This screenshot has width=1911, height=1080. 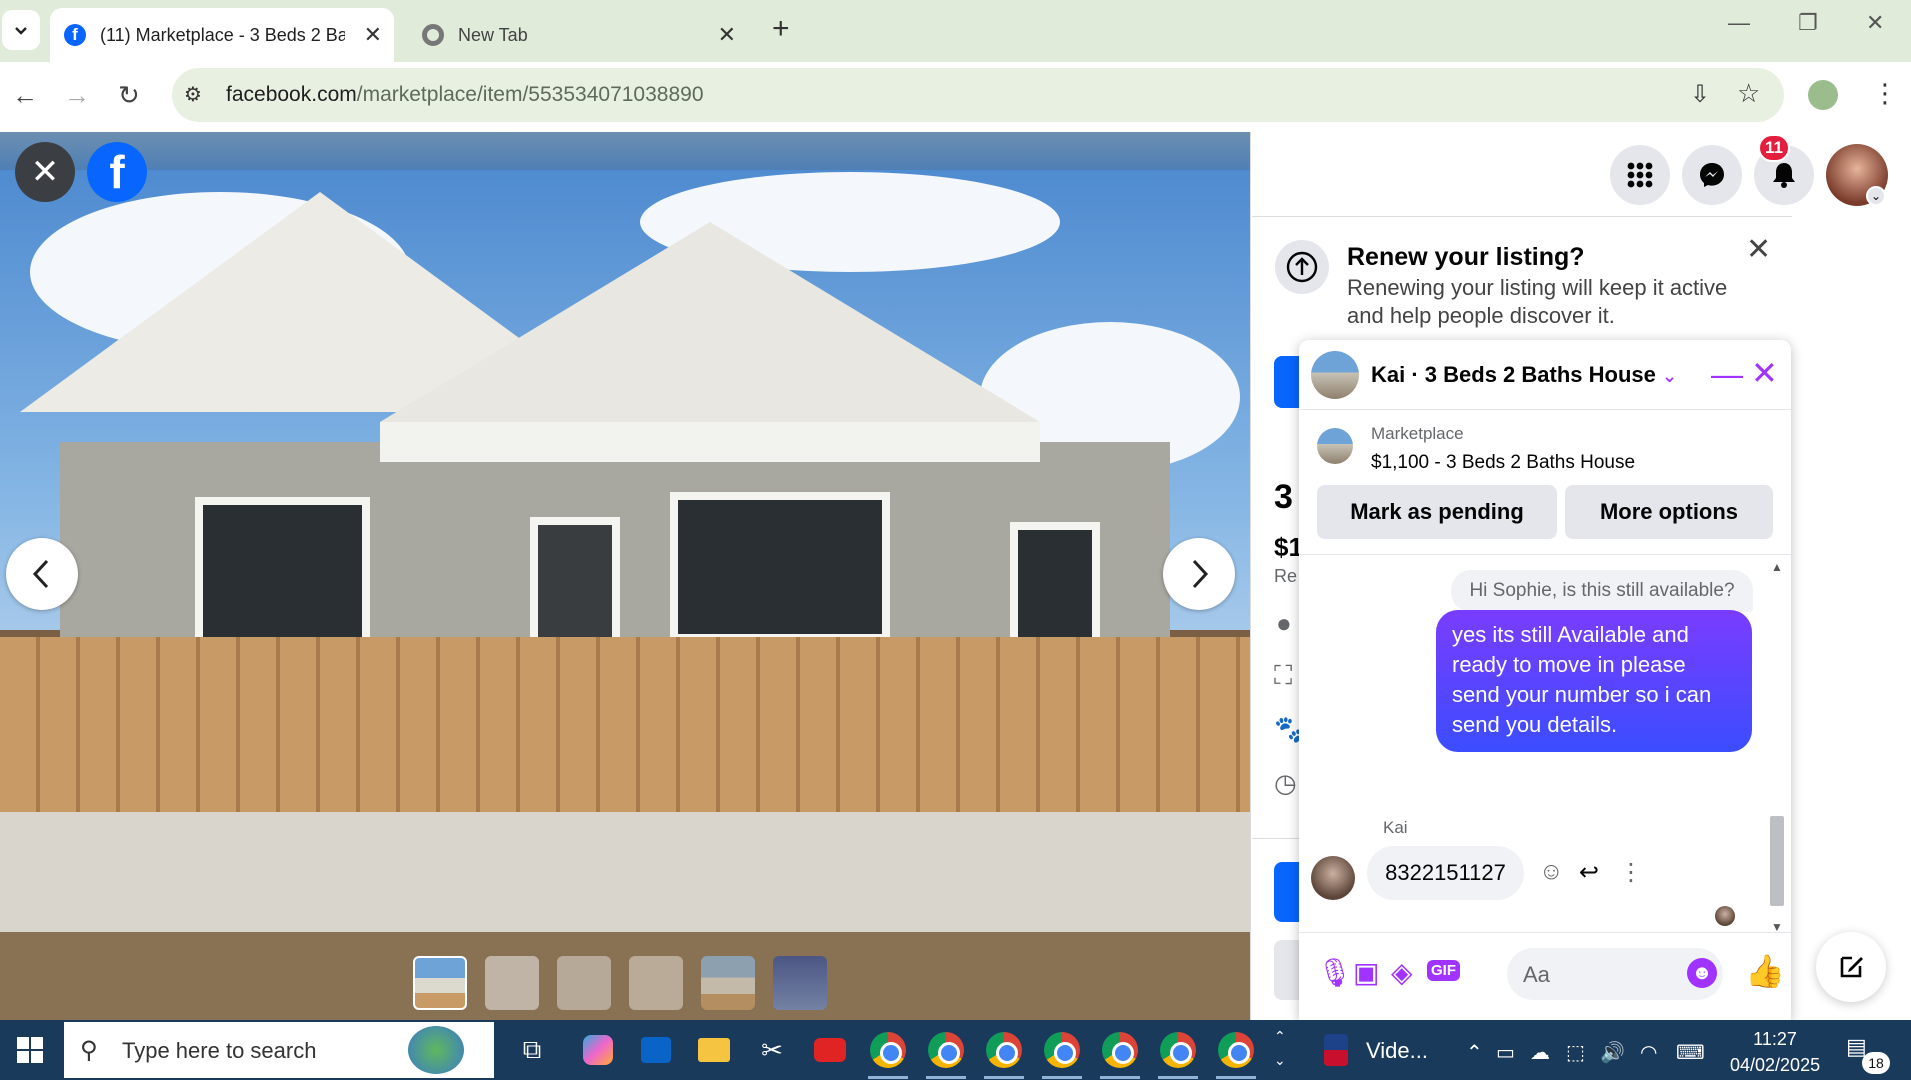 I want to click on message-bubble: Hi Sophie, is this still available?, so click(x=1602, y=591).